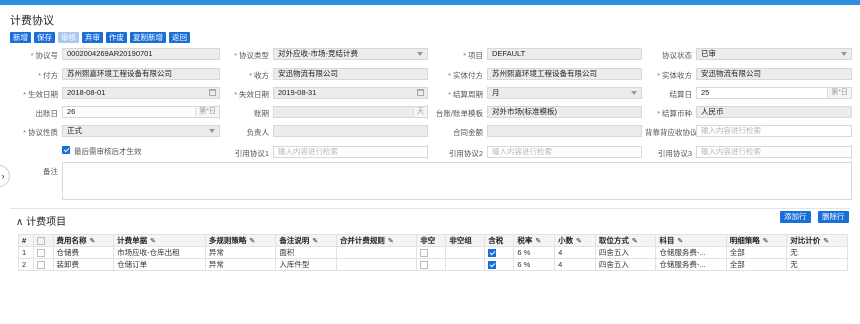 The image size is (860, 324). I want to click on r5-field-0-input: 正式, so click(141, 131).